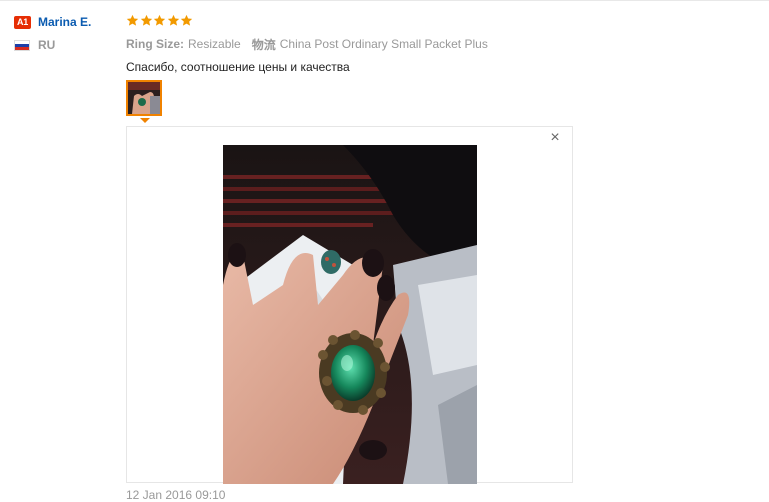 This screenshot has width=769, height=502. What do you see at coordinates (238, 67) in the screenshot?
I see `review-text: Спасибо, соотношение цены и качества` at bounding box center [238, 67].